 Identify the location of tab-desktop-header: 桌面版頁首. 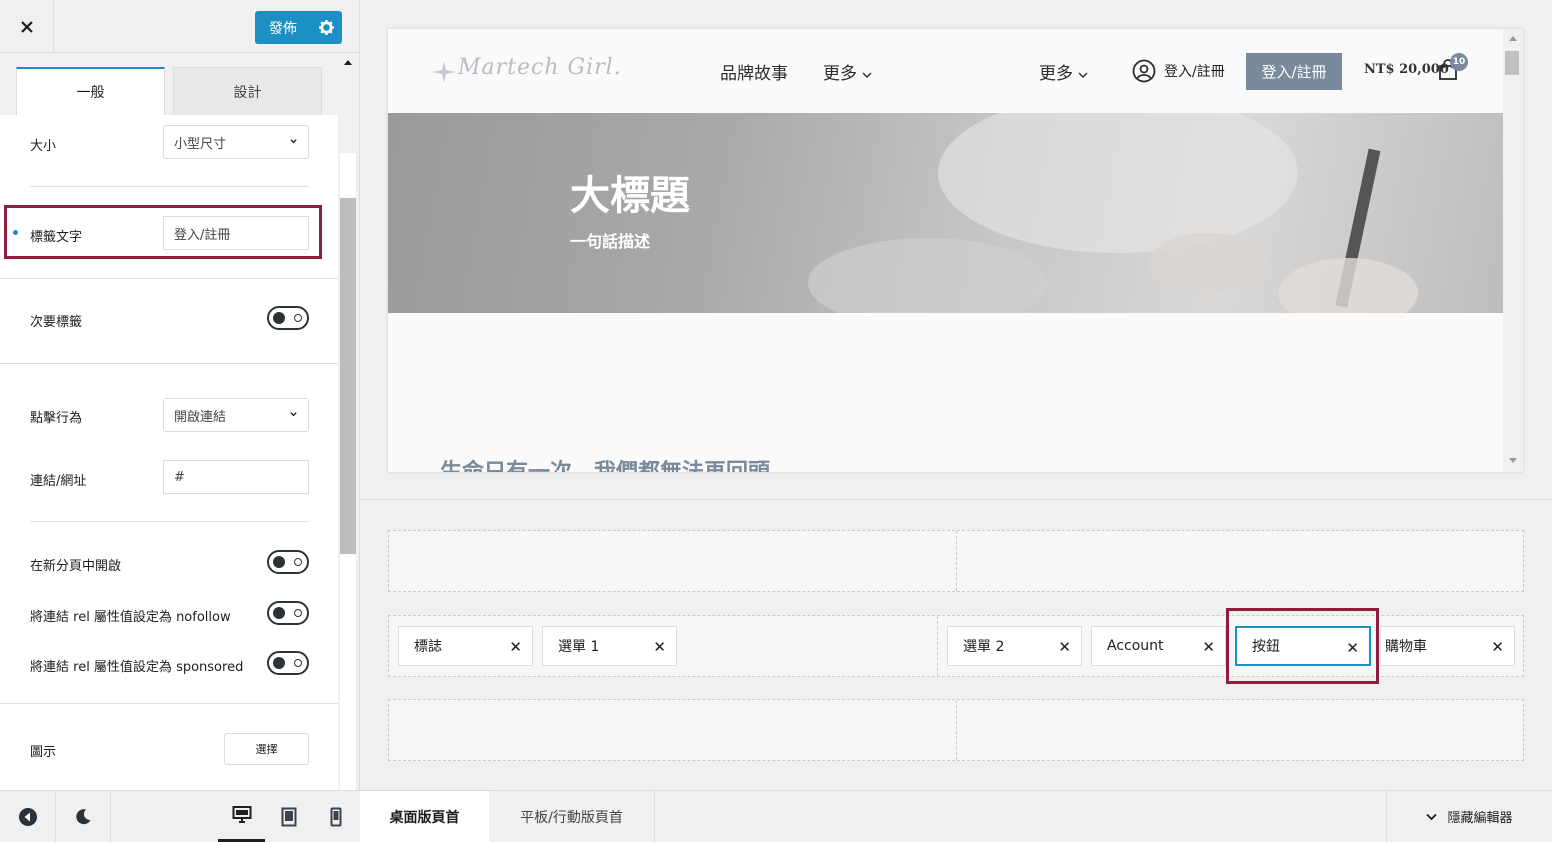
(424, 816).